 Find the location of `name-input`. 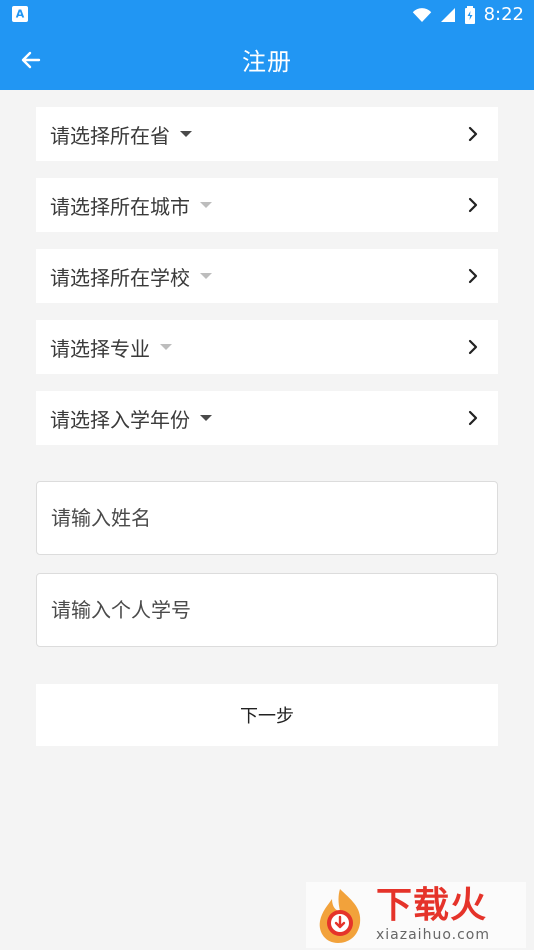

name-input is located at coordinates (267, 518).